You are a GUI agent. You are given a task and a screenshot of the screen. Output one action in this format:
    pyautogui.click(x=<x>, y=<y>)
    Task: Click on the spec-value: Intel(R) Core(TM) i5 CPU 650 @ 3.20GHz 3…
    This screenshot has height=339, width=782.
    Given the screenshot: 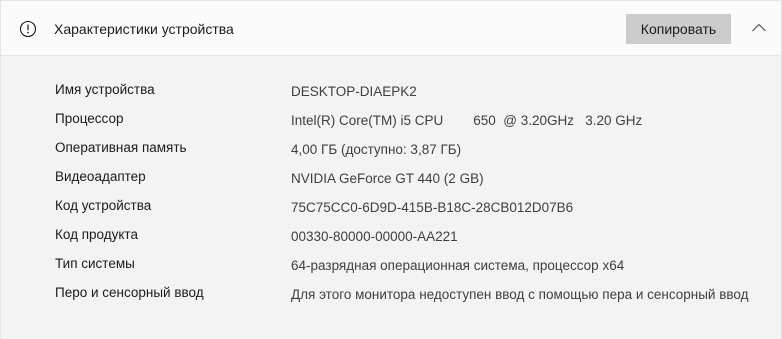 What is the action you would take?
    pyautogui.click(x=467, y=120)
    